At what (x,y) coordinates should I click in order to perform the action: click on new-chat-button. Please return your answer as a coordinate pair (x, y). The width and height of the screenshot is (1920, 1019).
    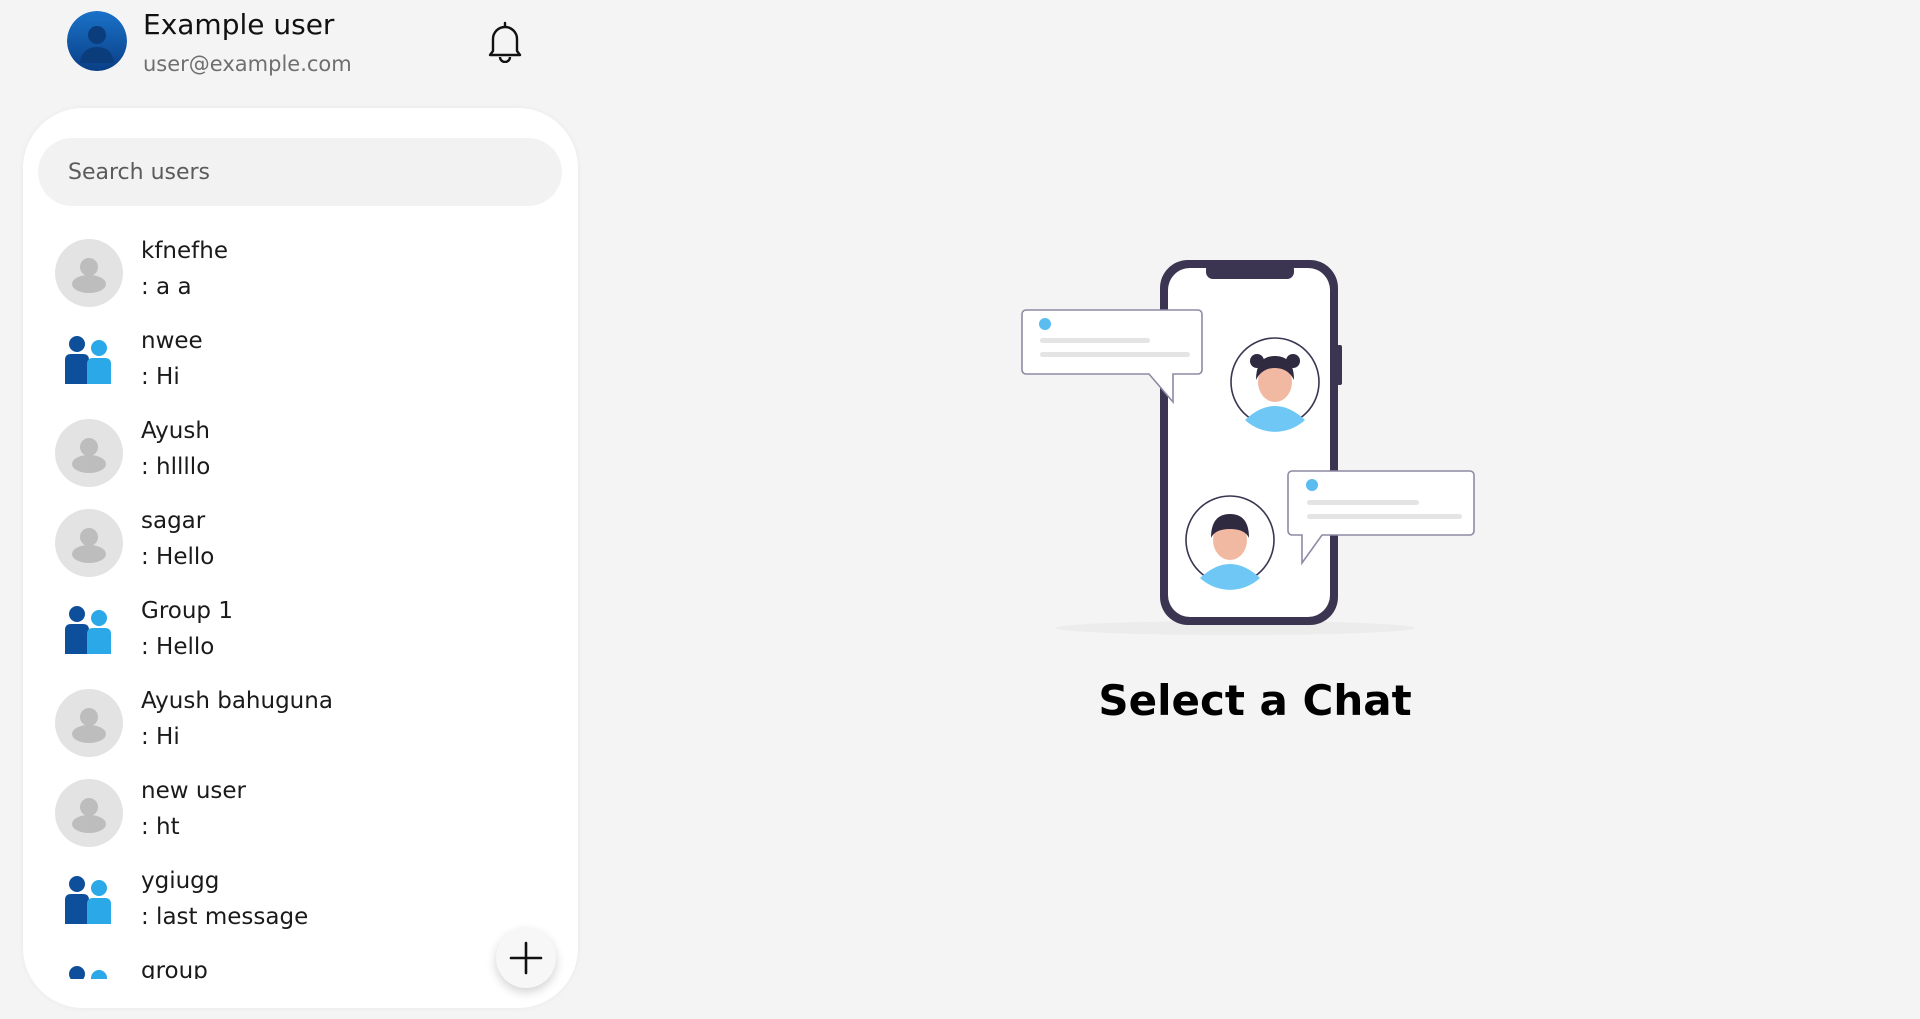
    Looking at the image, I should click on (526, 958).